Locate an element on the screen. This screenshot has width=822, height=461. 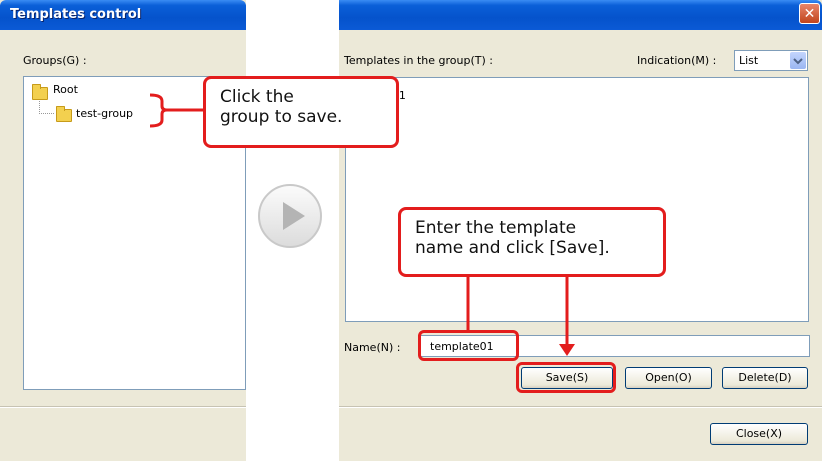
play-icon is located at coordinates (290, 216).